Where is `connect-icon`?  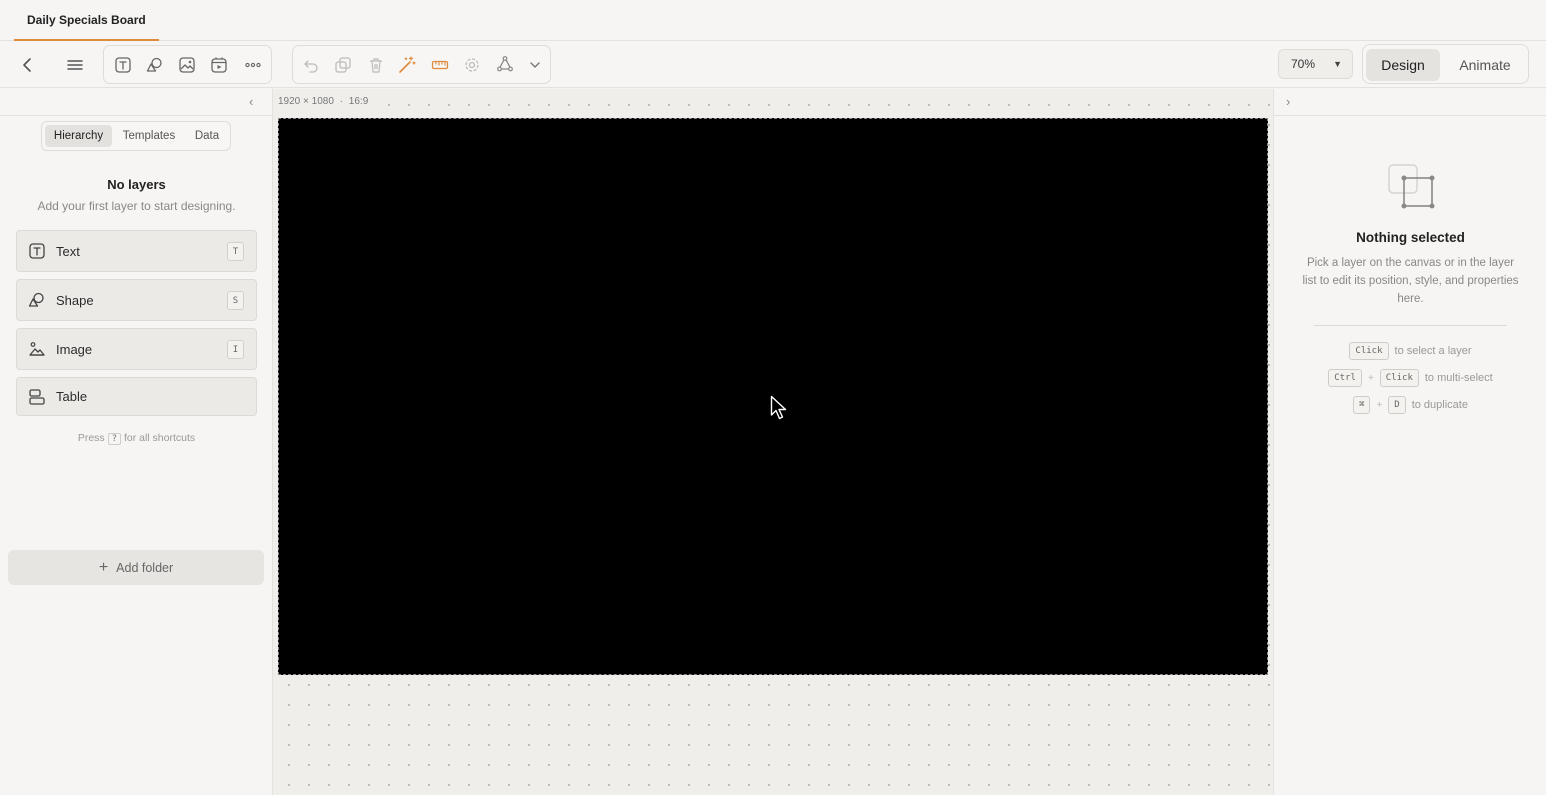 connect-icon is located at coordinates (505, 65).